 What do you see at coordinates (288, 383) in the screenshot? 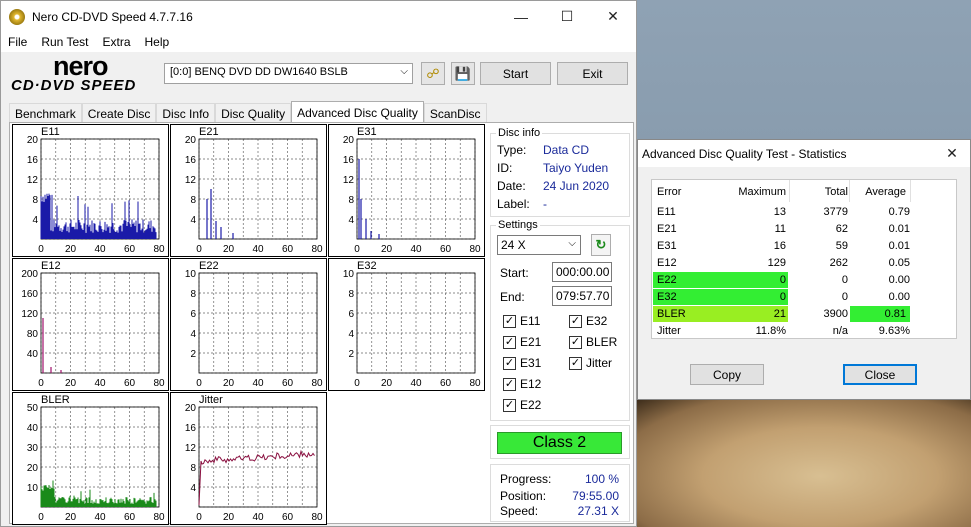
I see `x-tick-label: 60` at bounding box center [288, 383].